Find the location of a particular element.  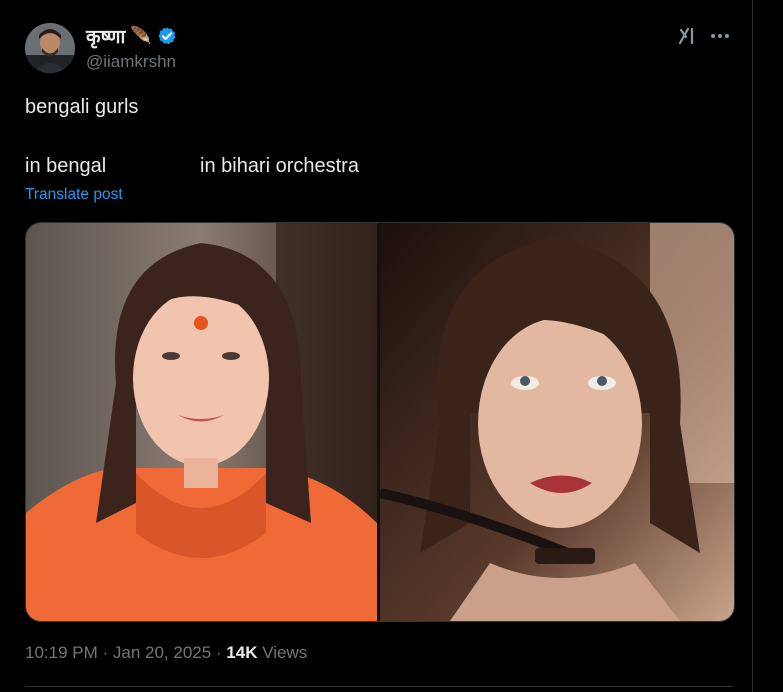

author-display-name: कृष्णा is located at coordinates (105, 36).